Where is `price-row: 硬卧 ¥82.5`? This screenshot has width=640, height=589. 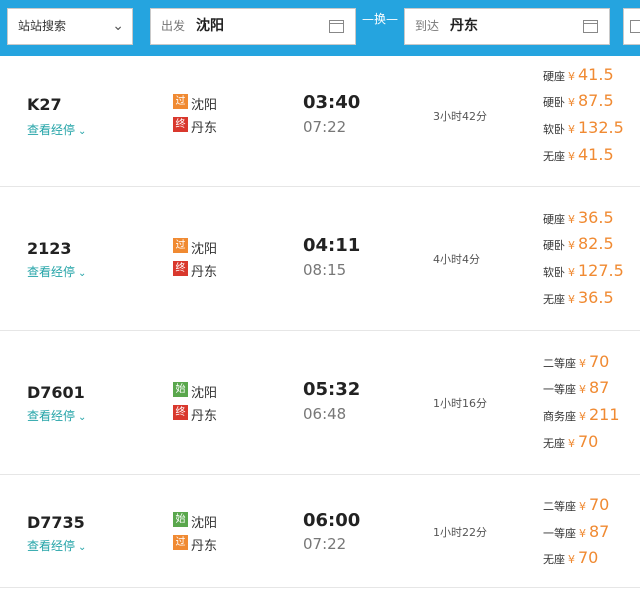
price-row: 硬卧 ¥82.5 is located at coordinates (578, 243).